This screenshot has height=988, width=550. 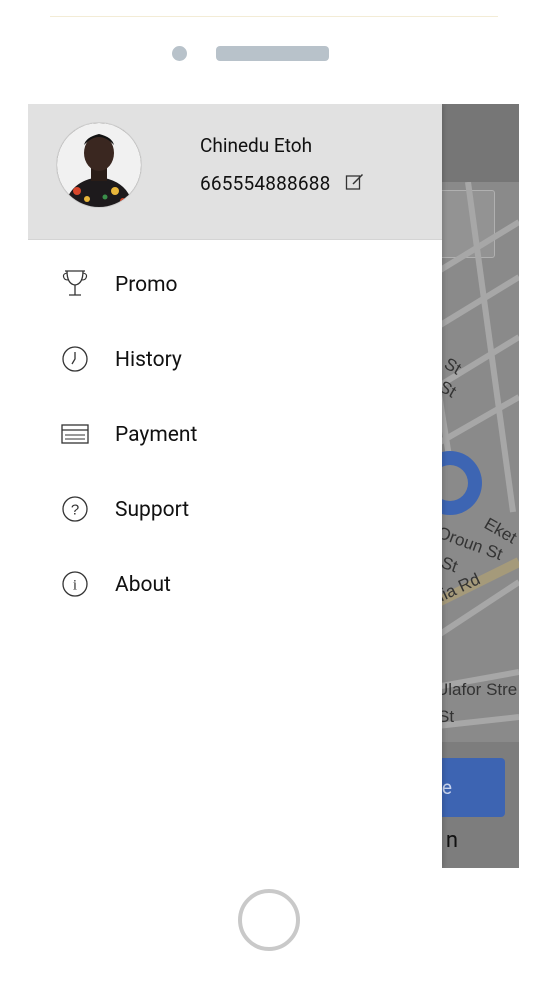 I want to click on help-circle-icon: ?, so click(x=75, y=509).